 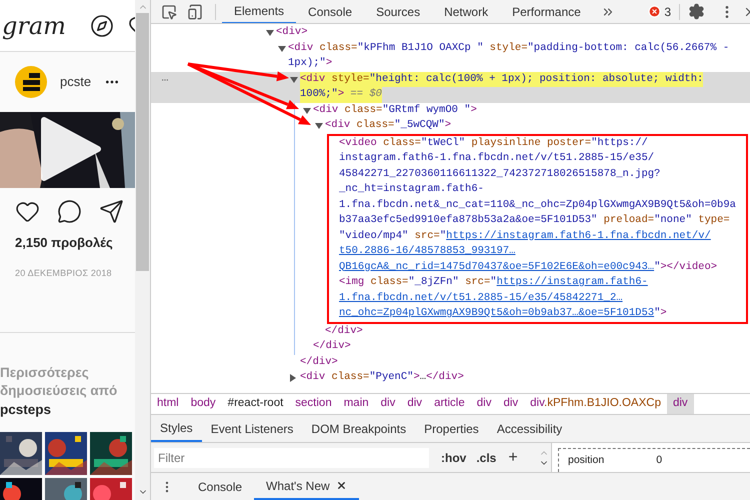 What do you see at coordinates (546, 11) in the screenshot?
I see `devtools-tab: Performance` at bounding box center [546, 11].